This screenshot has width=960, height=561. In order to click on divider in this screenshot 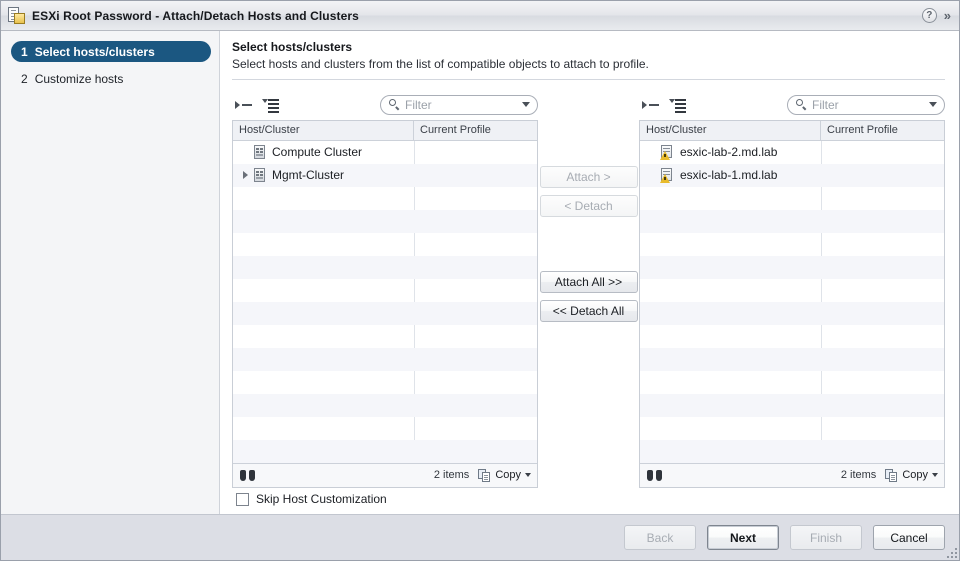, I will do `click(588, 79)`.